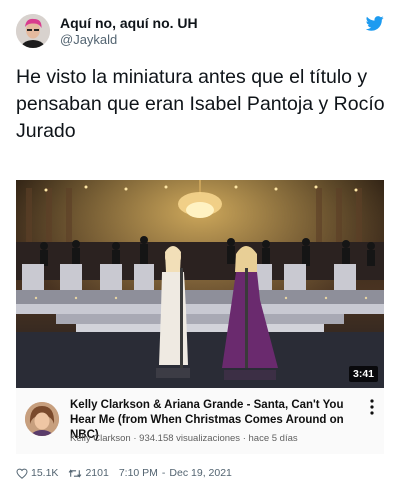  What do you see at coordinates (97, 473) in the screenshot?
I see `retweet-count: 2101` at bounding box center [97, 473].